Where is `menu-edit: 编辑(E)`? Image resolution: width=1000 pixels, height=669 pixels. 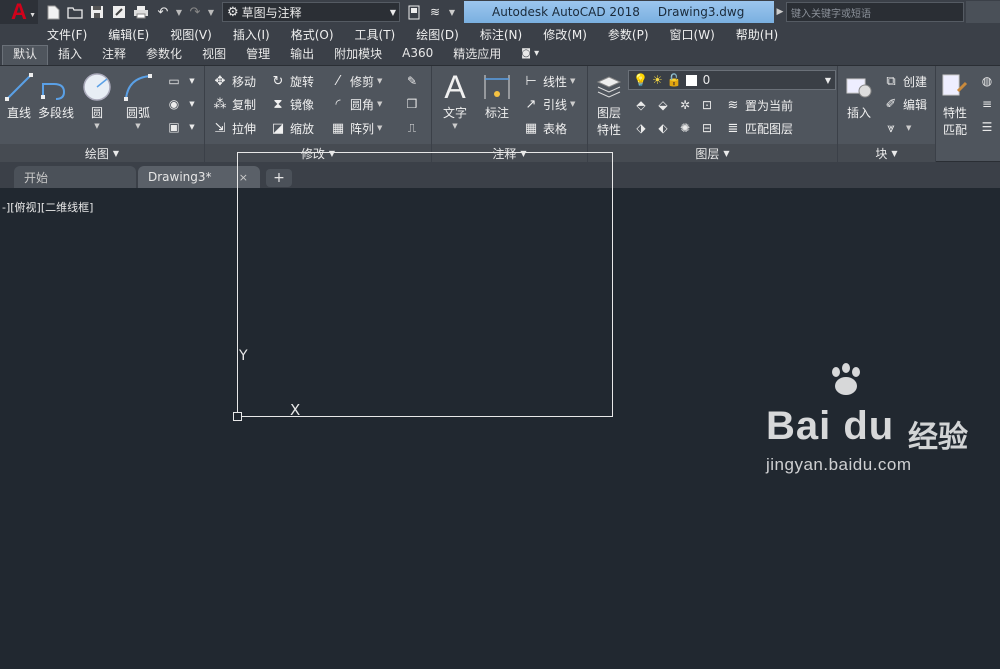
menu-edit: 编辑(E) is located at coordinates (128, 34).